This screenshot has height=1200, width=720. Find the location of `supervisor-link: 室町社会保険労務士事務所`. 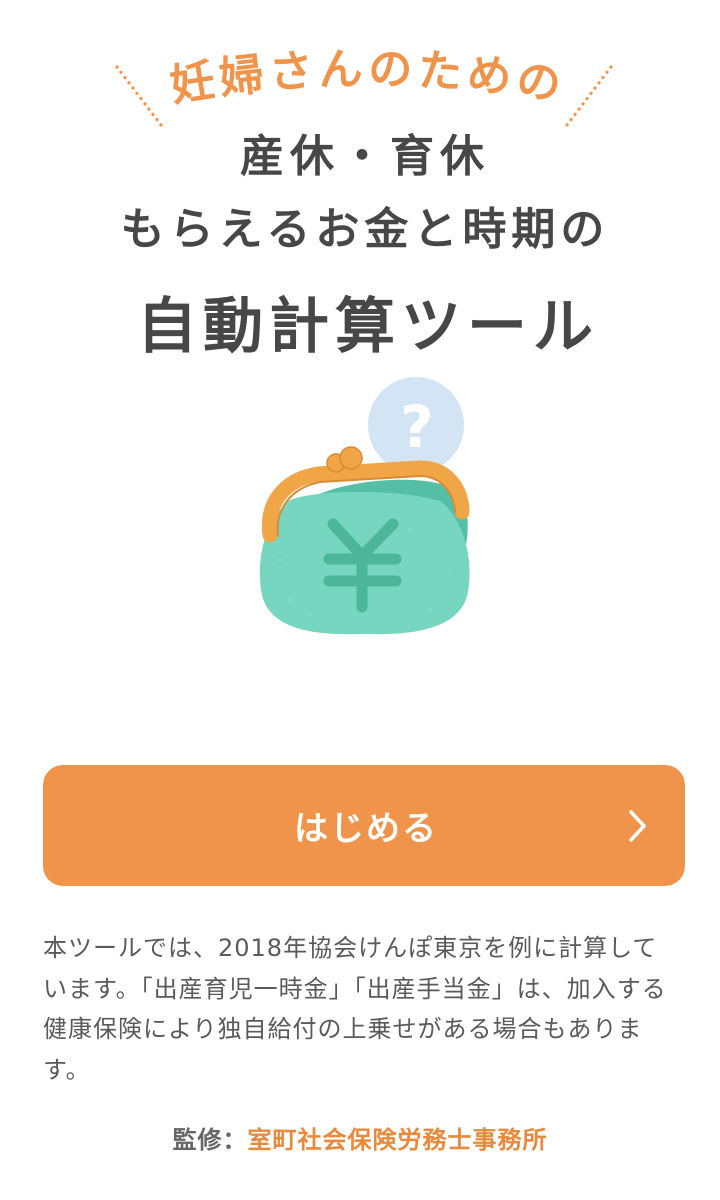

supervisor-link: 室町社会保険労務士事務所 is located at coordinates (398, 1140).